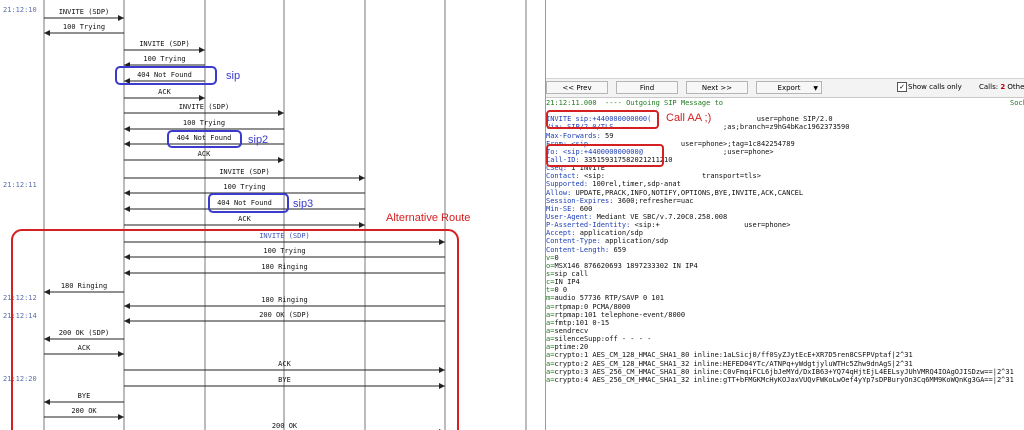 The image size is (1024, 430). What do you see at coordinates (785, 176) in the screenshot?
I see `sip-header-line: Contact: <sip: transport=tls>` at bounding box center [785, 176].